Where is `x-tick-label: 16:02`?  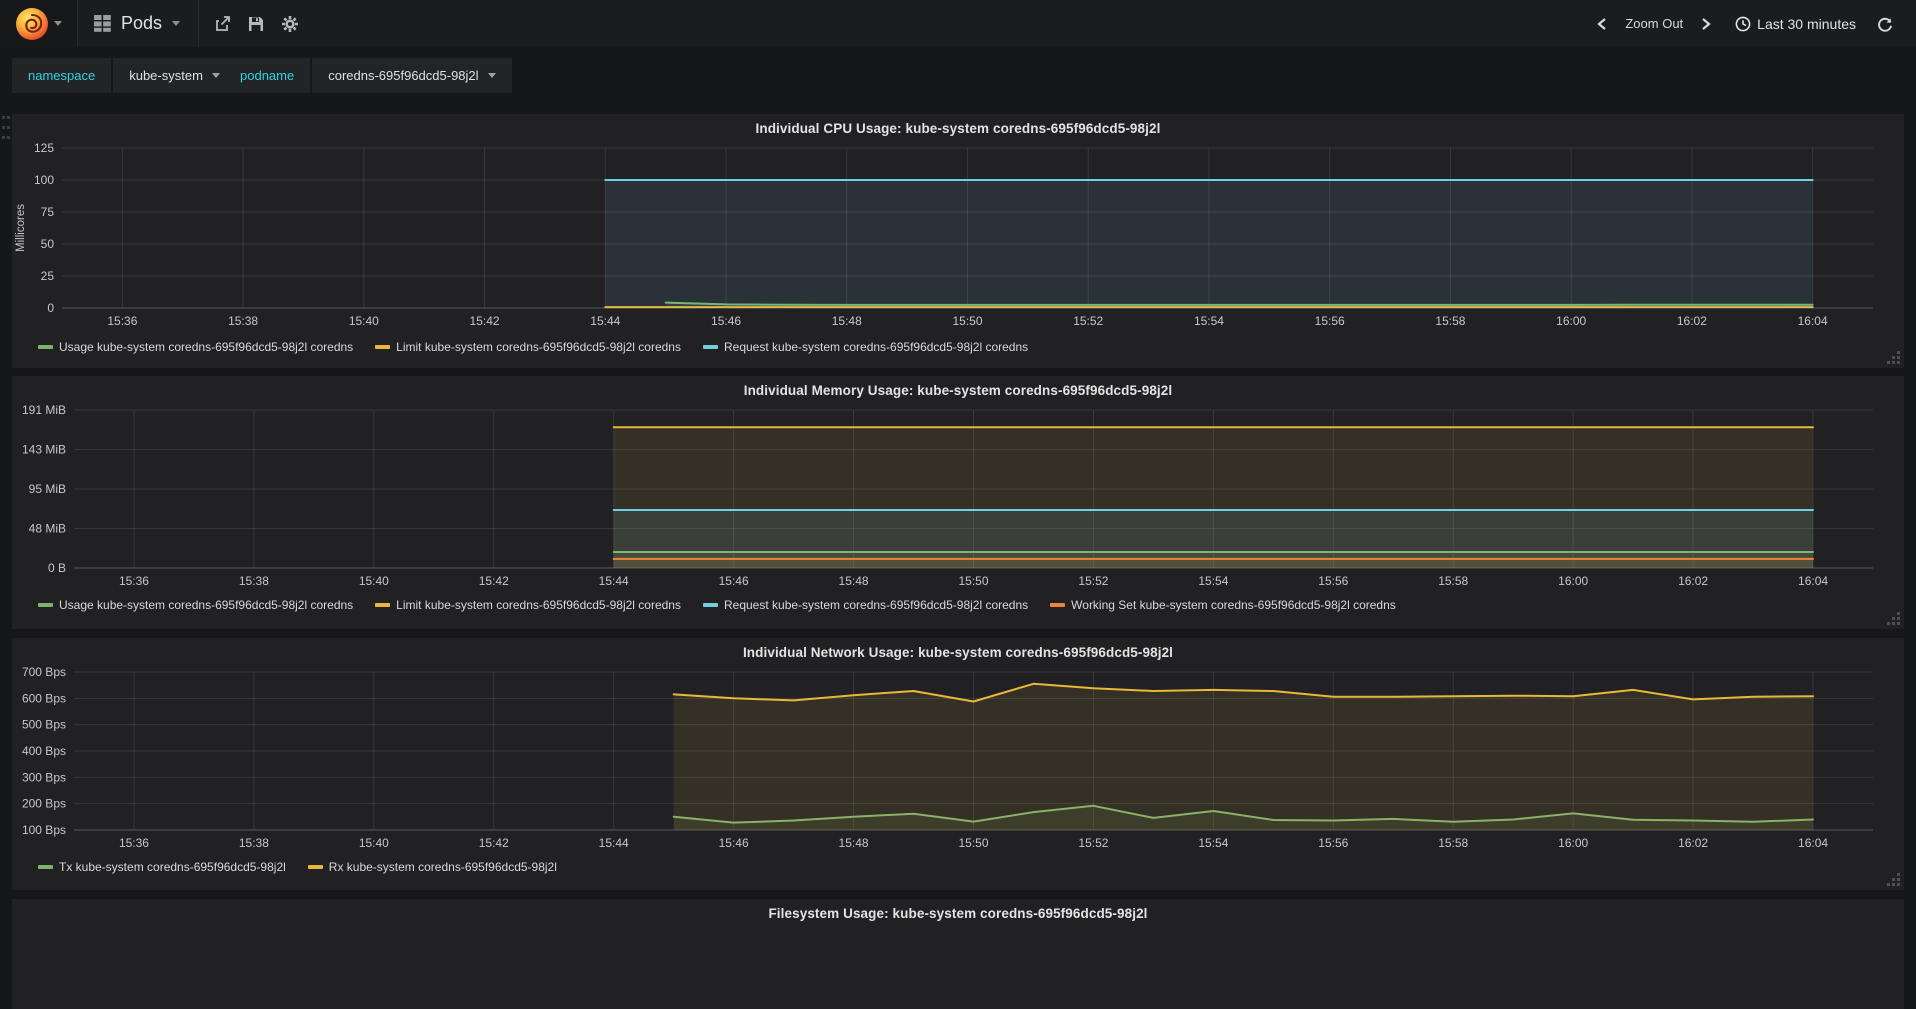
x-tick-label: 16:02 is located at coordinates (1693, 843).